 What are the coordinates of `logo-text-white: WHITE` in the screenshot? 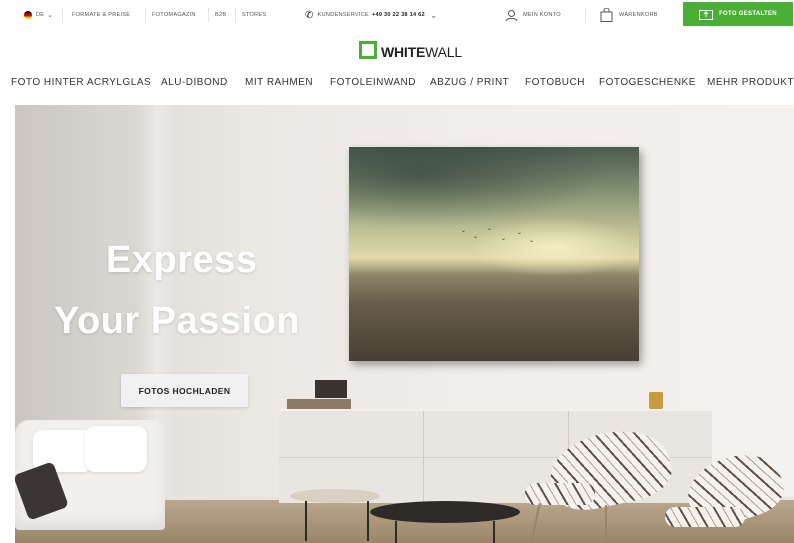 It's located at (403, 52).